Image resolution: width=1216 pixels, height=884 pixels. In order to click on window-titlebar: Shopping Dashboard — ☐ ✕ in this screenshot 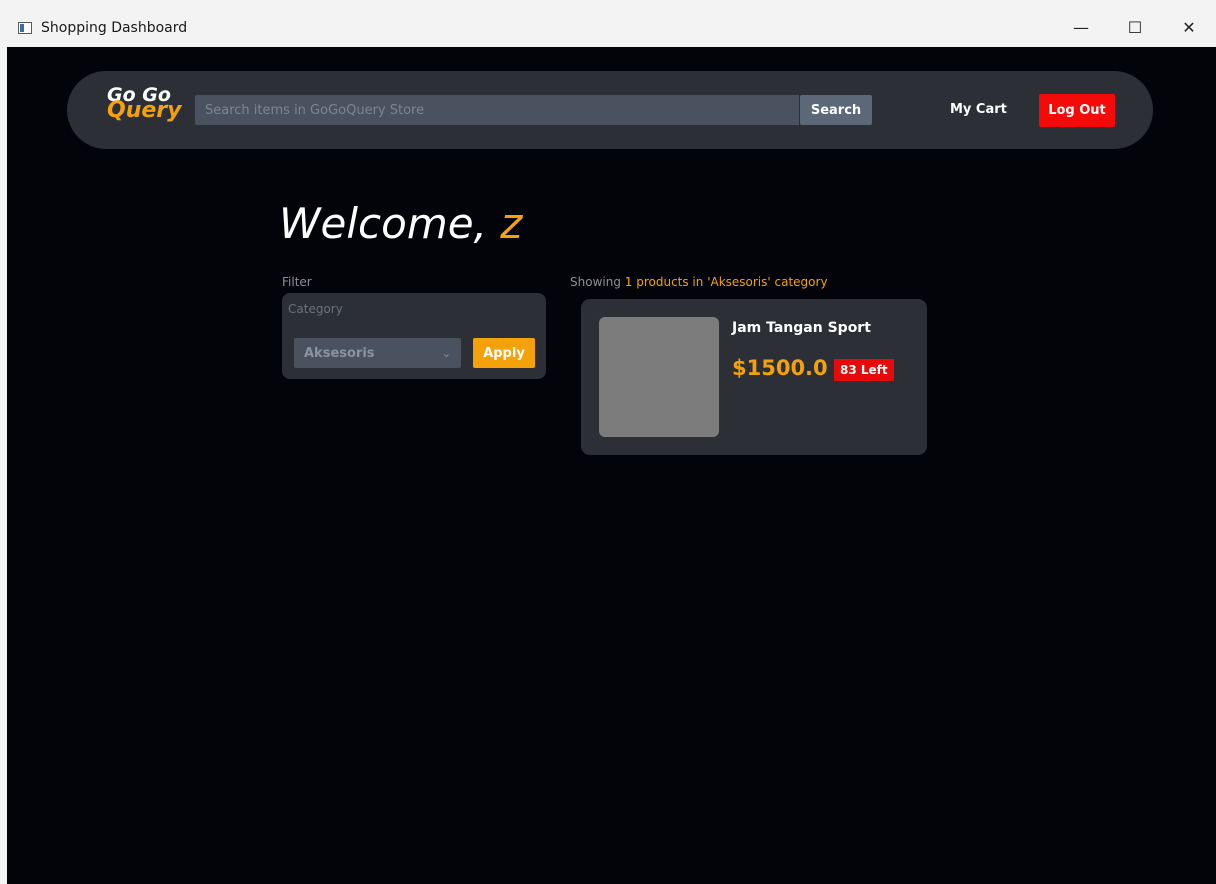, I will do `click(611, 27)`.